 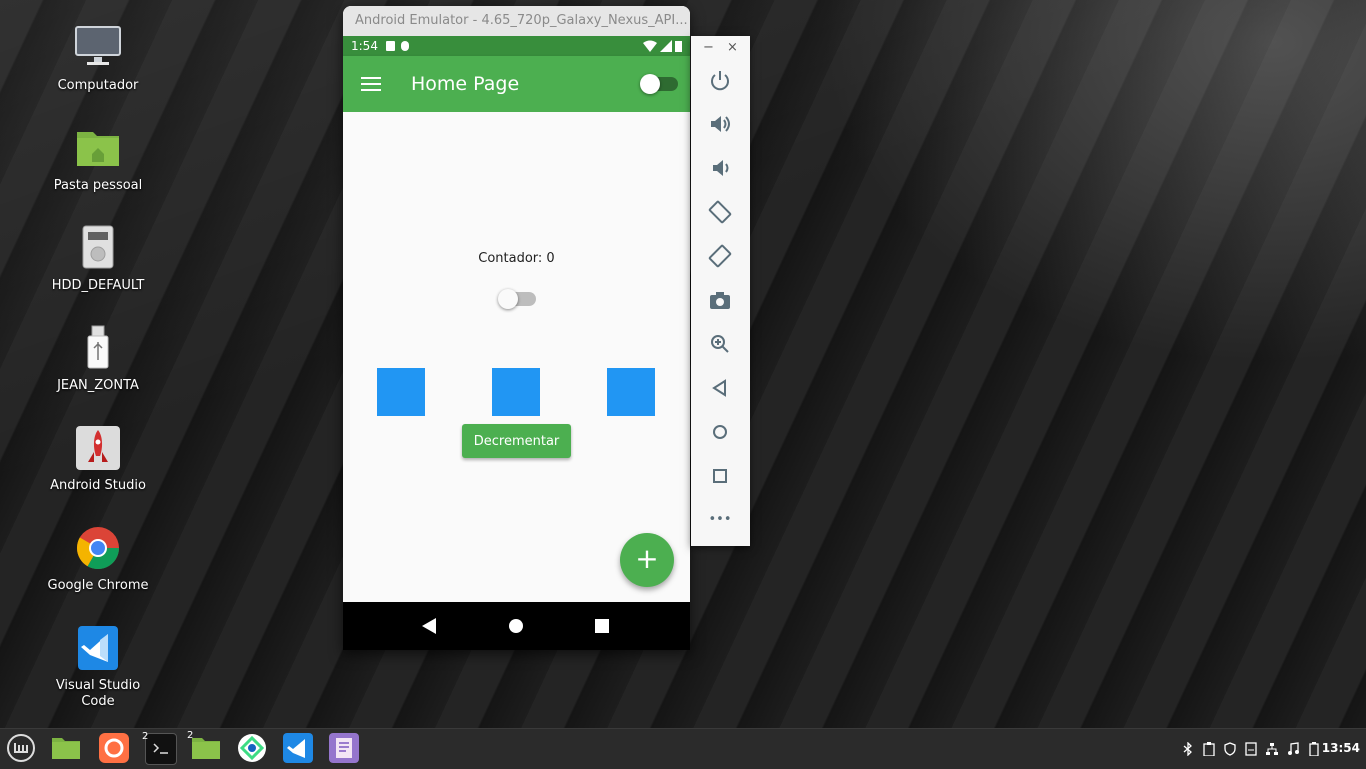 What do you see at coordinates (364, 46) in the screenshot?
I see `status-time: 1:54` at bounding box center [364, 46].